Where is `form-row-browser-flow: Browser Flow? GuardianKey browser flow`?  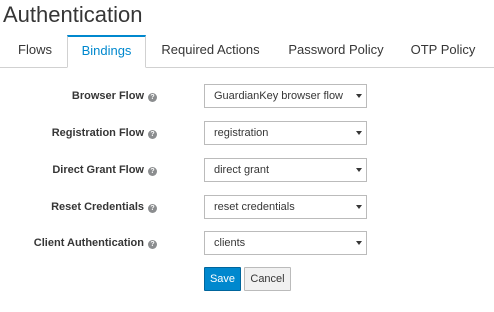
form-row-browser-flow: Browser Flow? GuardianKey browser flow is located at coordinates (247, 96).